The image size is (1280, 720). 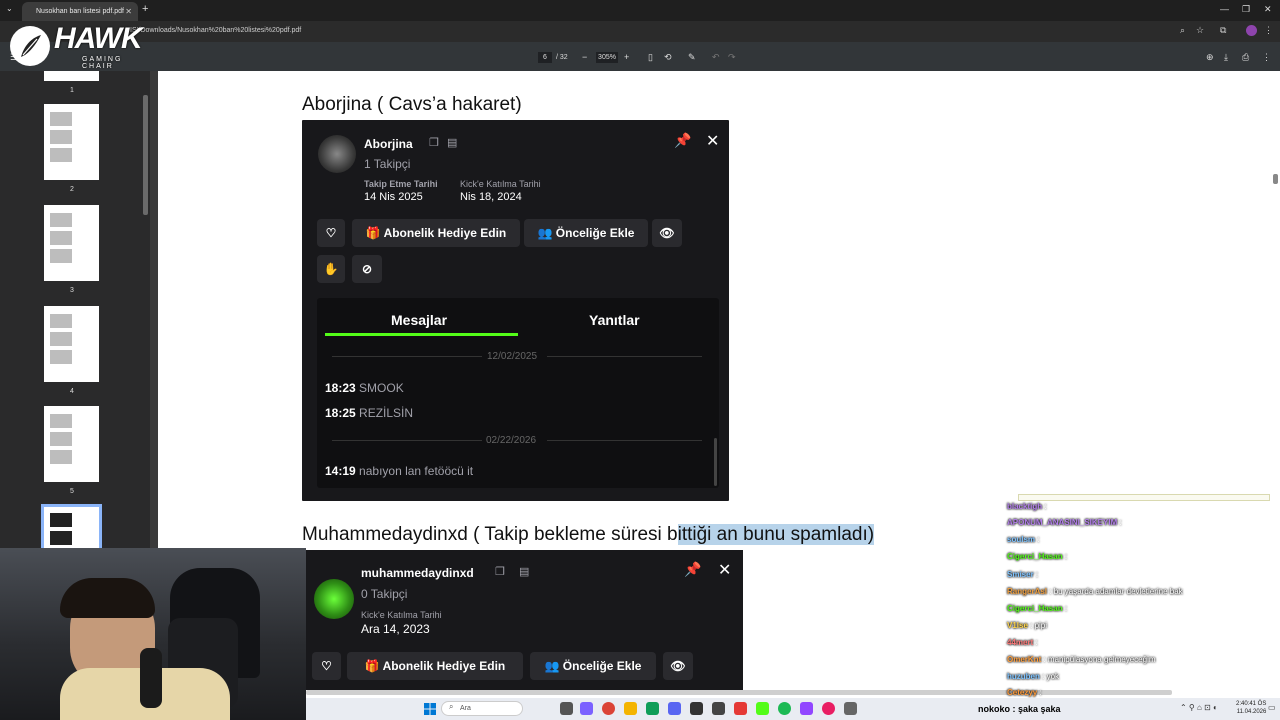 What do you see at coordinates (584, 57) in the screenshot?
I see `zoom-out-icon: −` at bounding box center [584, 57].